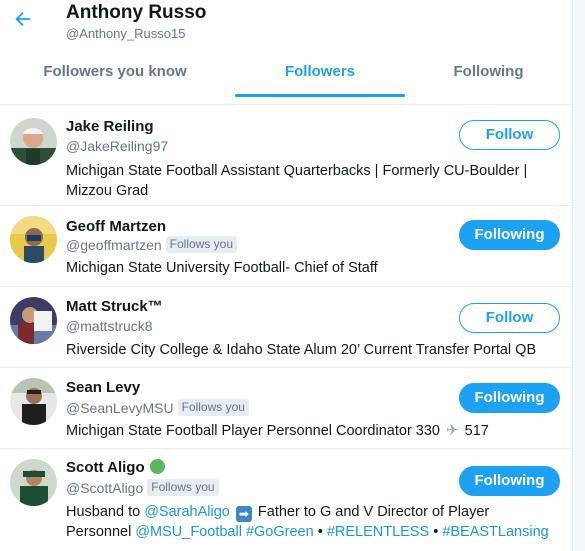 Image resolution: width=585 pixels, height=551 pixels. What do you see at coordinates (23, 19) in the screenshot?
I see `back-arrow-icon` at bounding box center [23, 19].